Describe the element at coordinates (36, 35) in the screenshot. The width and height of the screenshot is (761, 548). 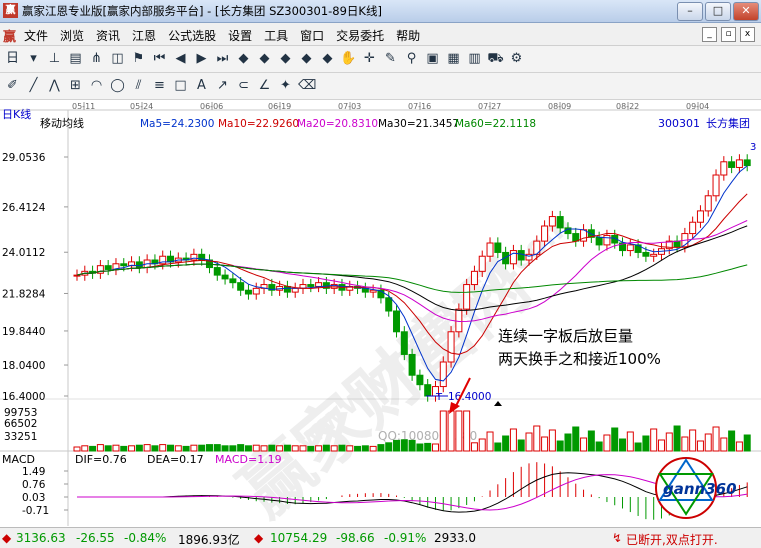
I see `menu-item-0: 文件` at that location.